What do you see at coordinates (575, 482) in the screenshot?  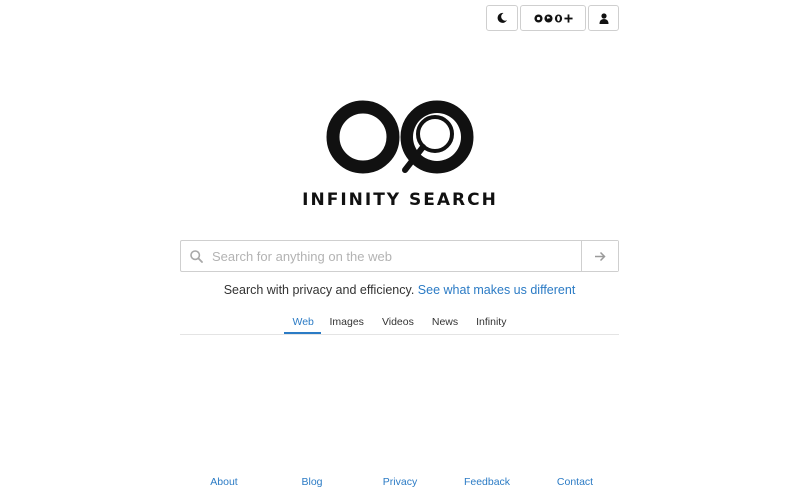 I see `footer-link-contact: Contact` at bounding box center [575, 482].